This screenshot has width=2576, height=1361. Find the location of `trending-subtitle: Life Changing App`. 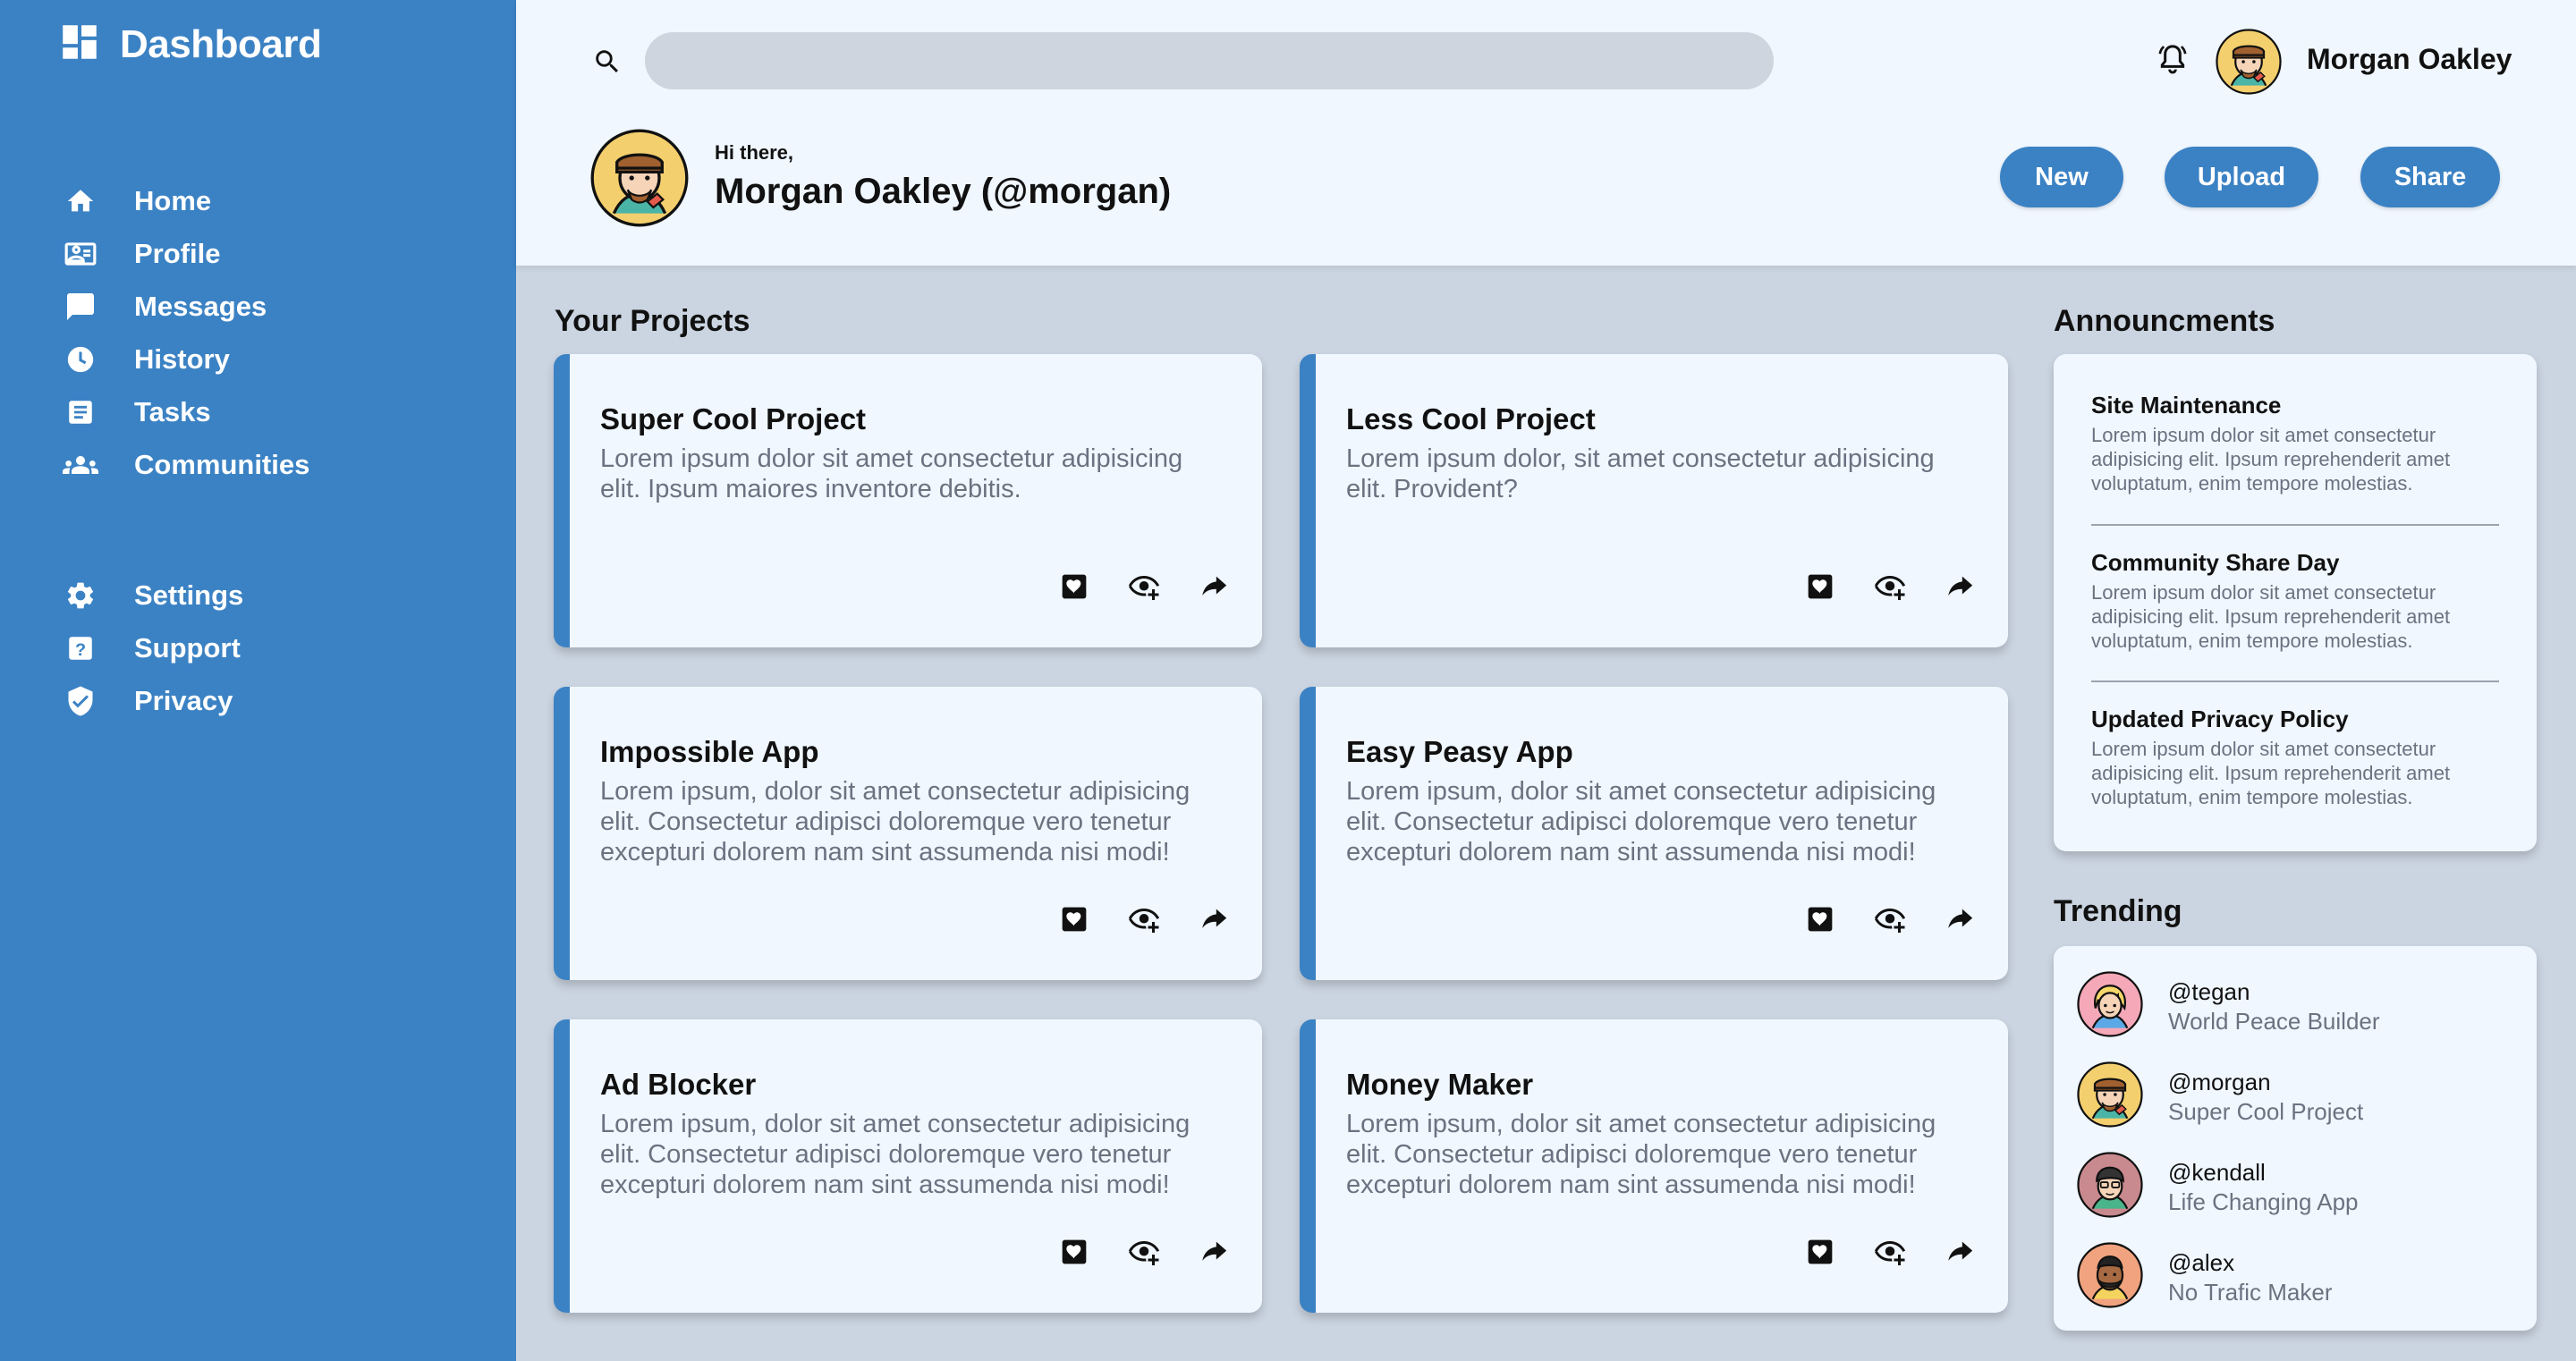

trending-subtitle: Life Changing App is located at coordinates (2263, 1201).